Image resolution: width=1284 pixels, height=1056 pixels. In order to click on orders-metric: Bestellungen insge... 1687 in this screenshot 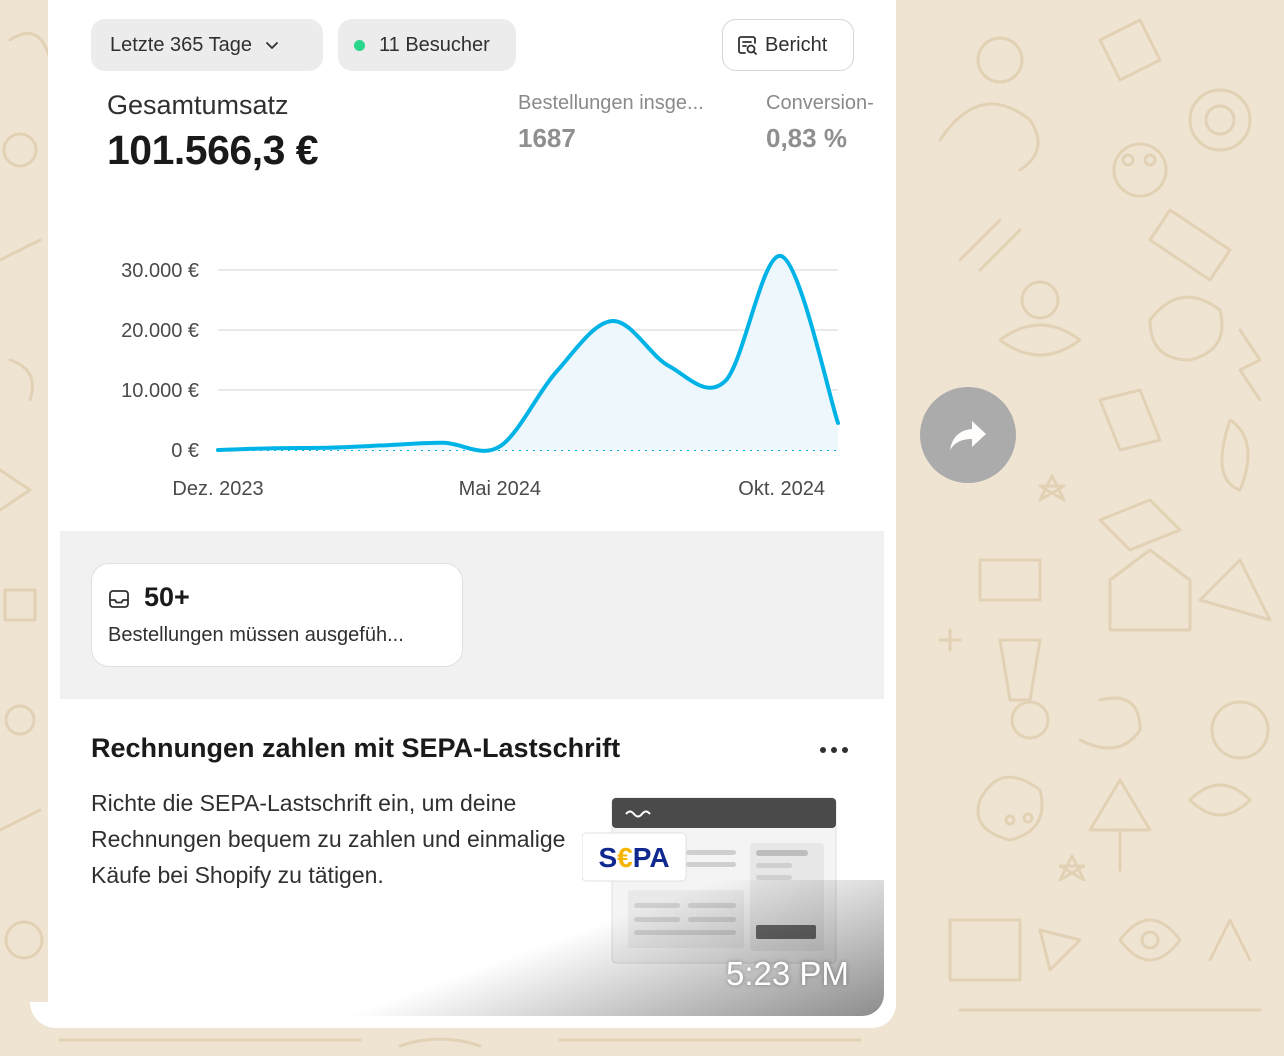, I will do `click(611, 123)`.